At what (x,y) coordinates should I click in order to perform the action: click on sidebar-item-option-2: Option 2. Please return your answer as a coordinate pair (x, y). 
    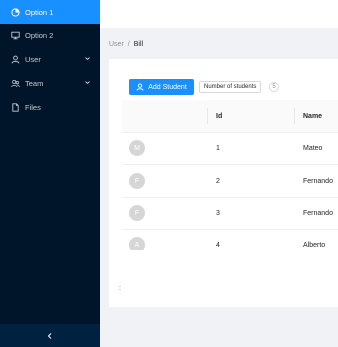
    Looking at the image, I should click on (50, 35).